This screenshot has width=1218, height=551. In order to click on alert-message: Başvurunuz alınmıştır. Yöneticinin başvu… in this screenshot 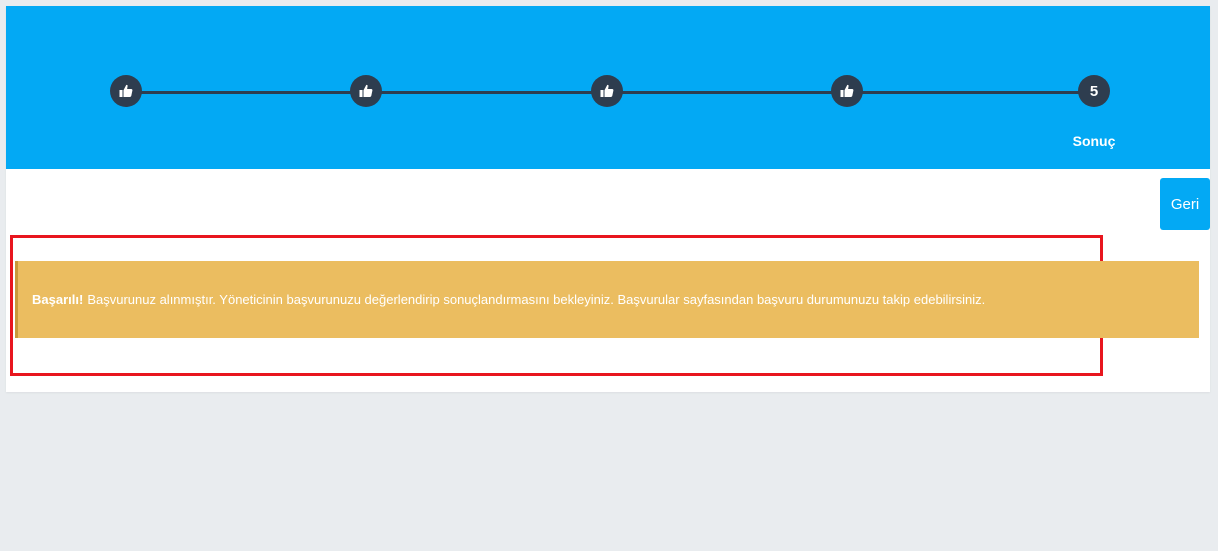, I will do `click(536, 299)`.